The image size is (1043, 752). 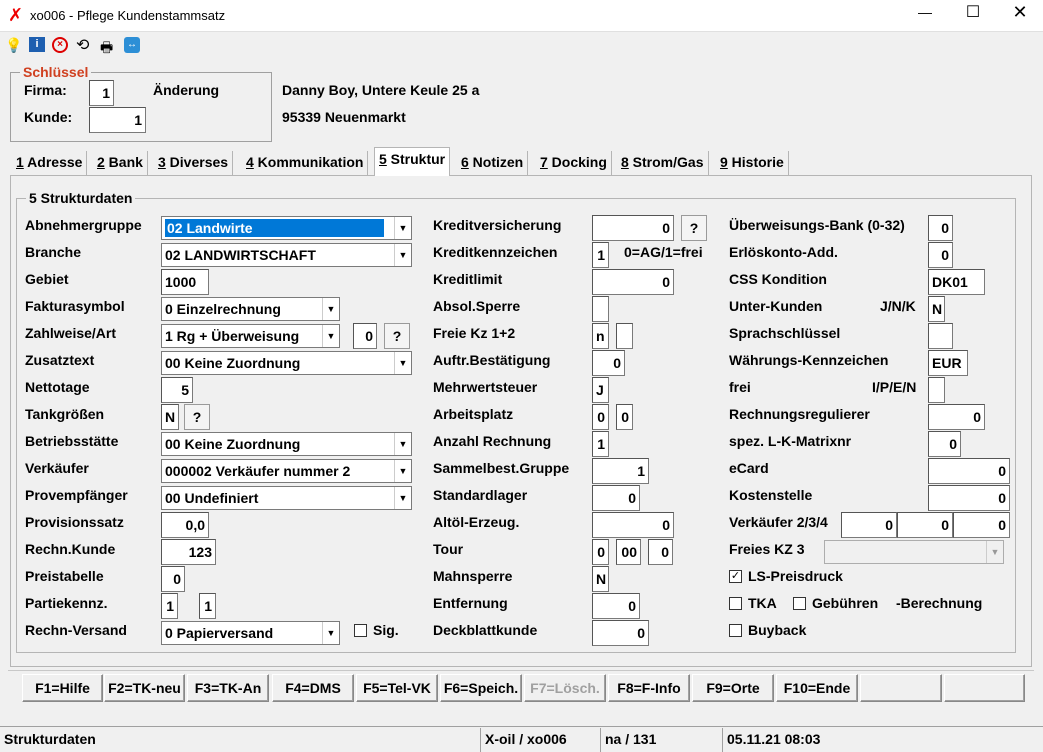 What do you see at coordinates (286, 471) in the screenshot?
I see `verkaeufer-select: 000002 Verkäufer nummer 2 ▼` at bounding box center [286, 471].